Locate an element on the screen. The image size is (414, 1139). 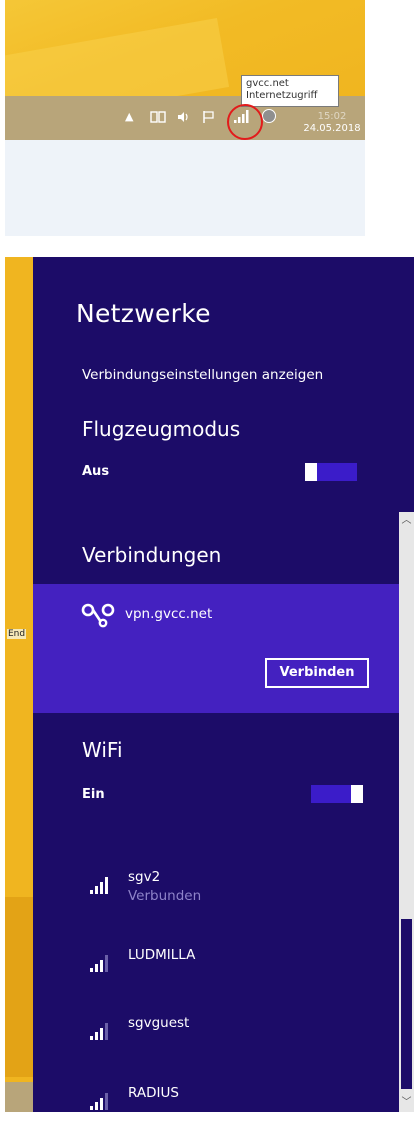
wifi-network-name: sgv2 is located at coordinates (144, 877).